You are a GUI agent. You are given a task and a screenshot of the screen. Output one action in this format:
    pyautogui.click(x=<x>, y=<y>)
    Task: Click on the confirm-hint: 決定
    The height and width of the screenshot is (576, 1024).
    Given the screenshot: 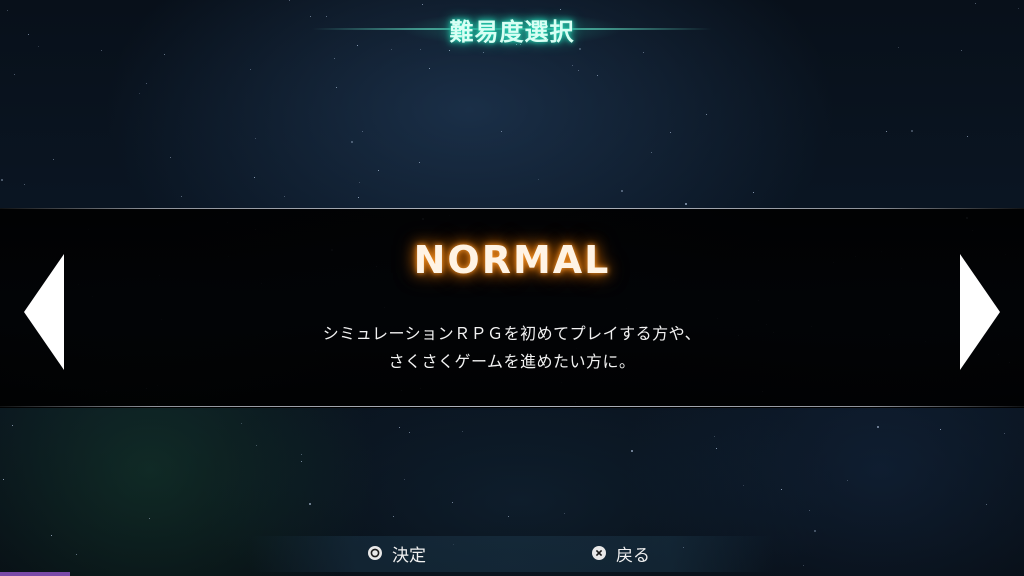 What is the action you would take?
    pyautogui.click(x=397, y=554)
    